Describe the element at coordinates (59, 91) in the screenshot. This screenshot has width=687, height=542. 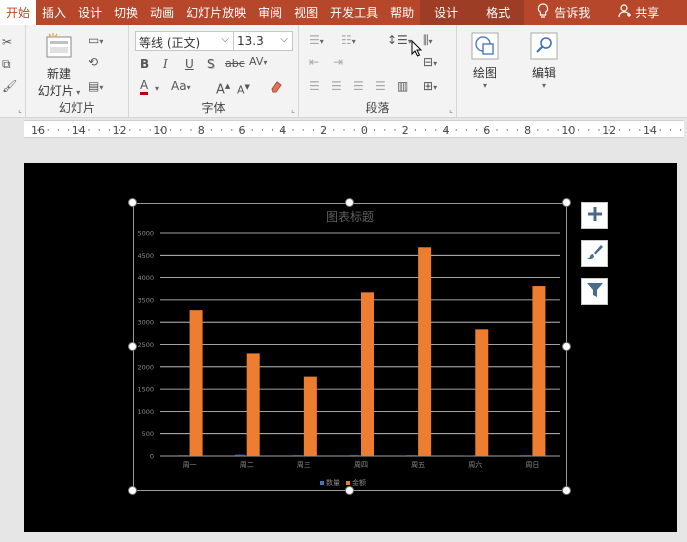
I see `new-slide-label-2: 幻灯片 ▾` at that location.